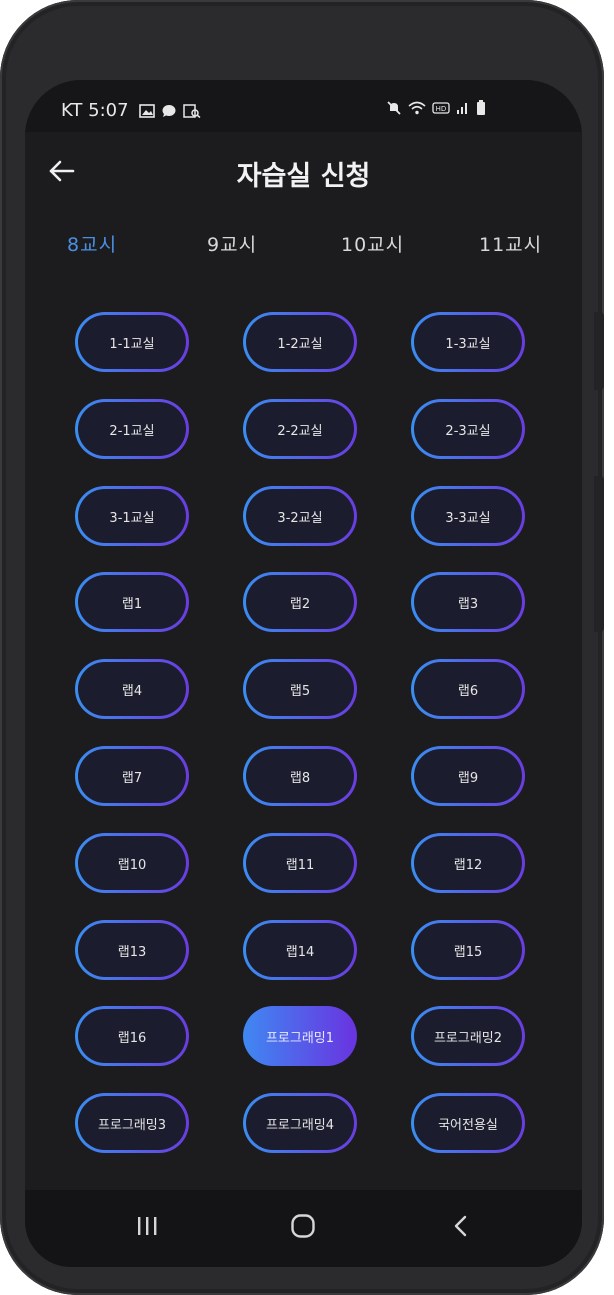 The height and width of the screenshot is (1295, 614). Describe the element at coordinates (95, 110) in the screenshot. I see `carrier-time: KT 5:07` at that location.